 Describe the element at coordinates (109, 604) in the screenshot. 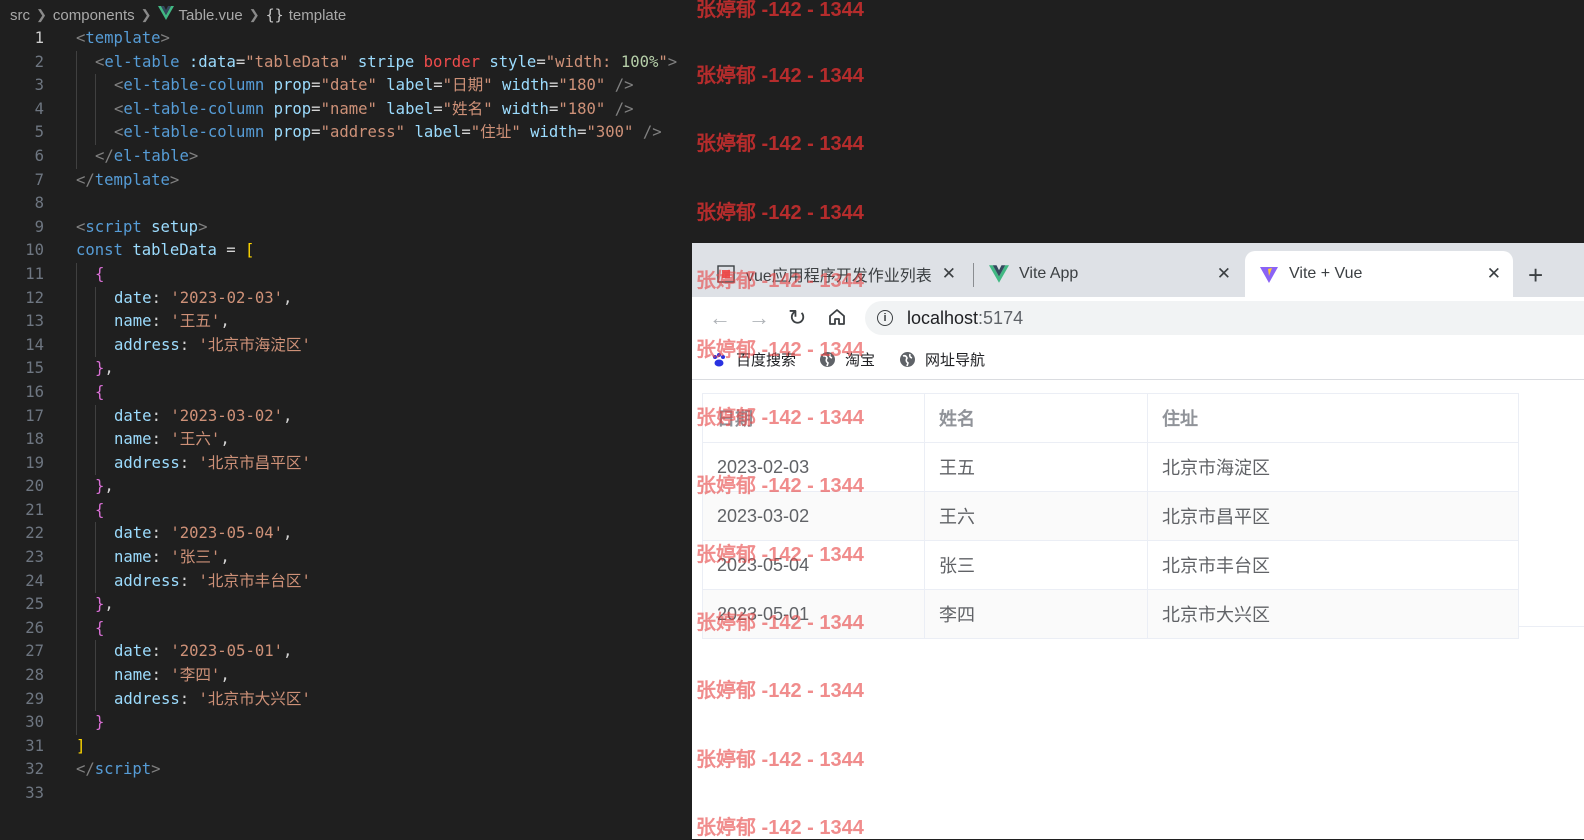

I see `code-token: ,` at that location.